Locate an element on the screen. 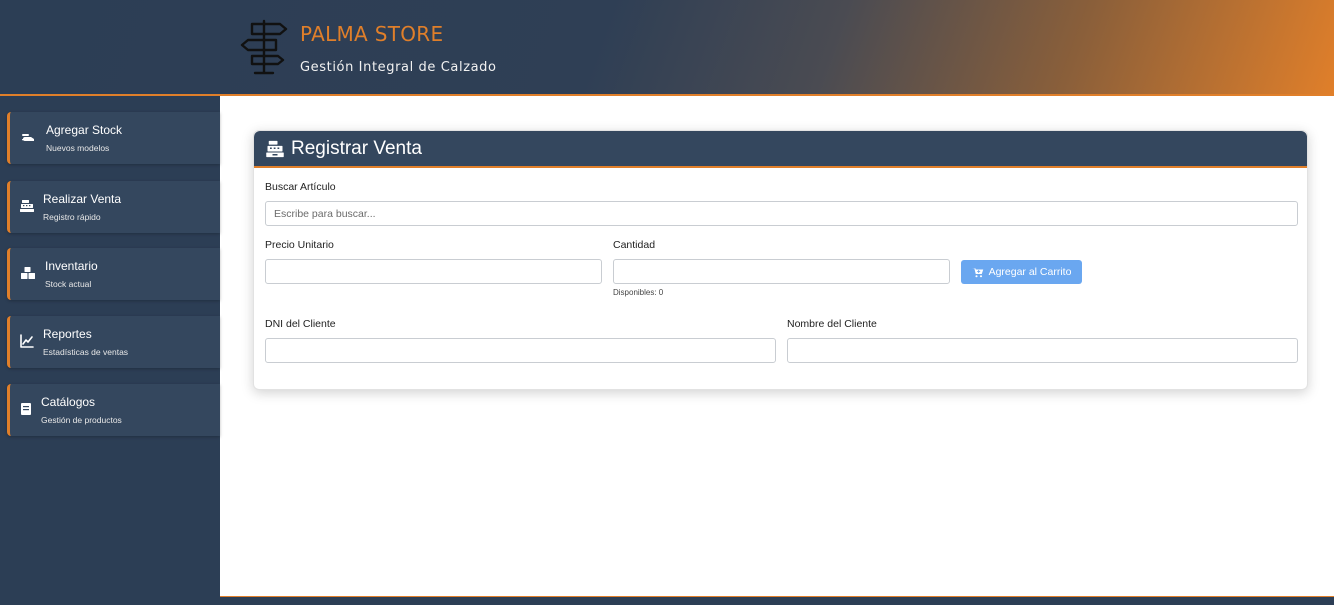 This screenshot has height=605, width=1334. sidebar-item-sub: Estadísticas de ventas is located at coordinates (86, 352).